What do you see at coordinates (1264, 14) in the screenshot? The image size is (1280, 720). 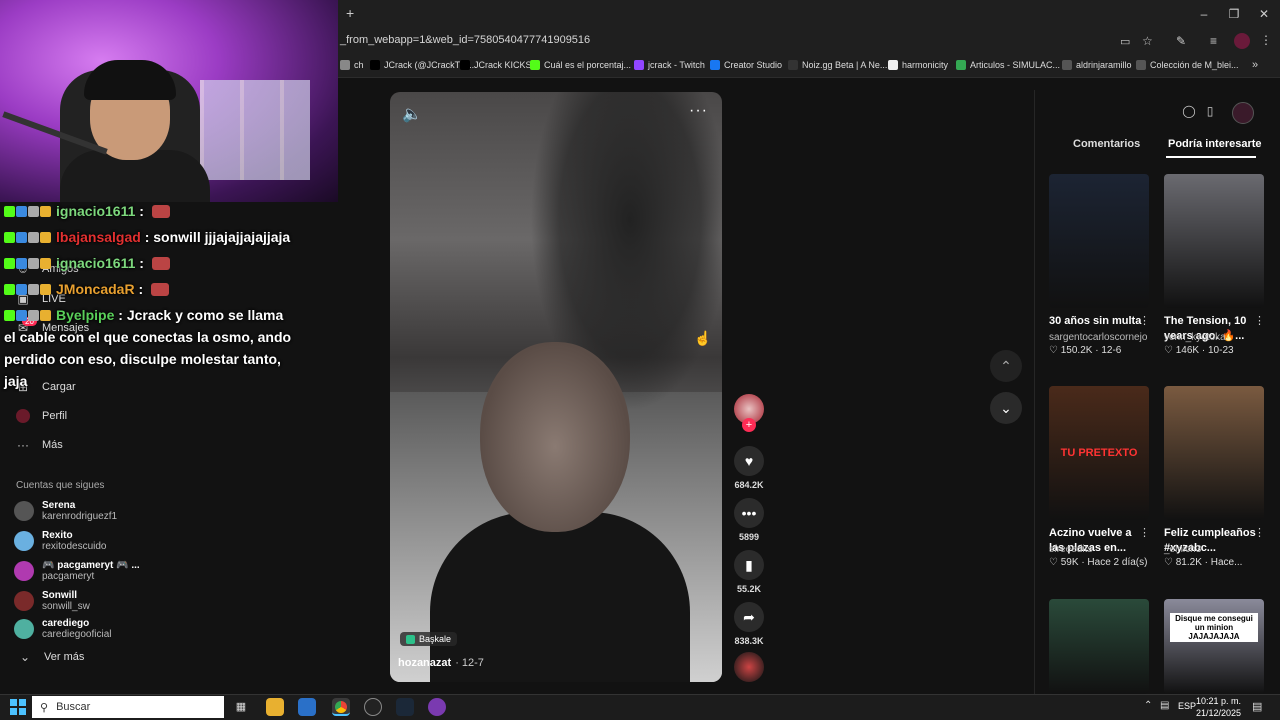 I see `close-window-icon: ✕` at bounding box center [1264, 14].